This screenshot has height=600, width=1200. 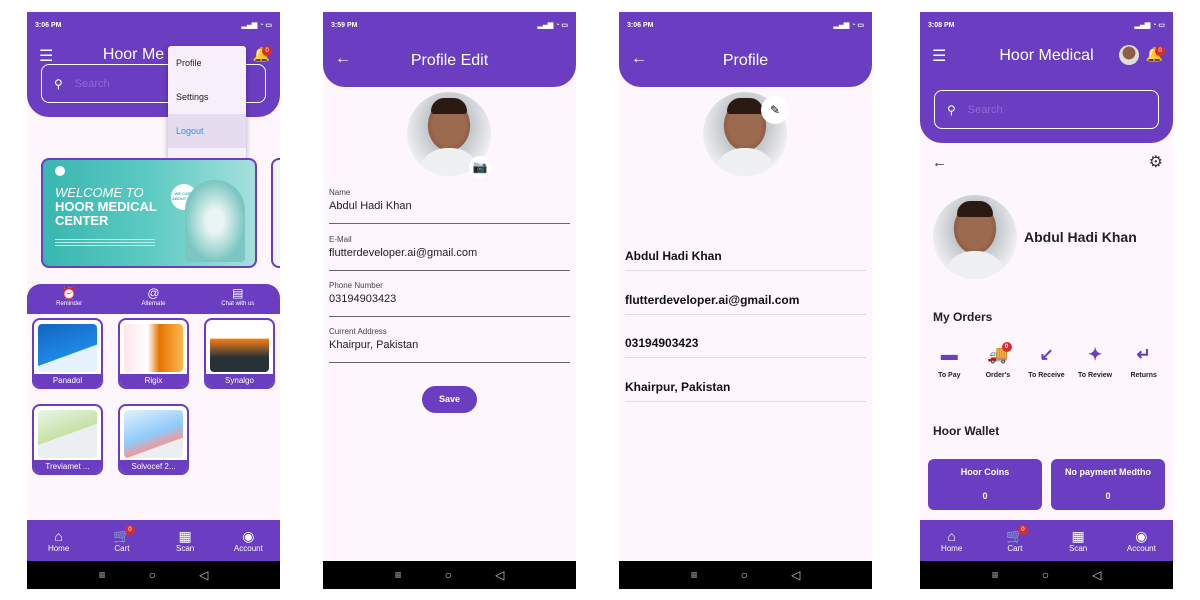 I want to click on menu-item-settings: Settings, so click(x=207, y=97).